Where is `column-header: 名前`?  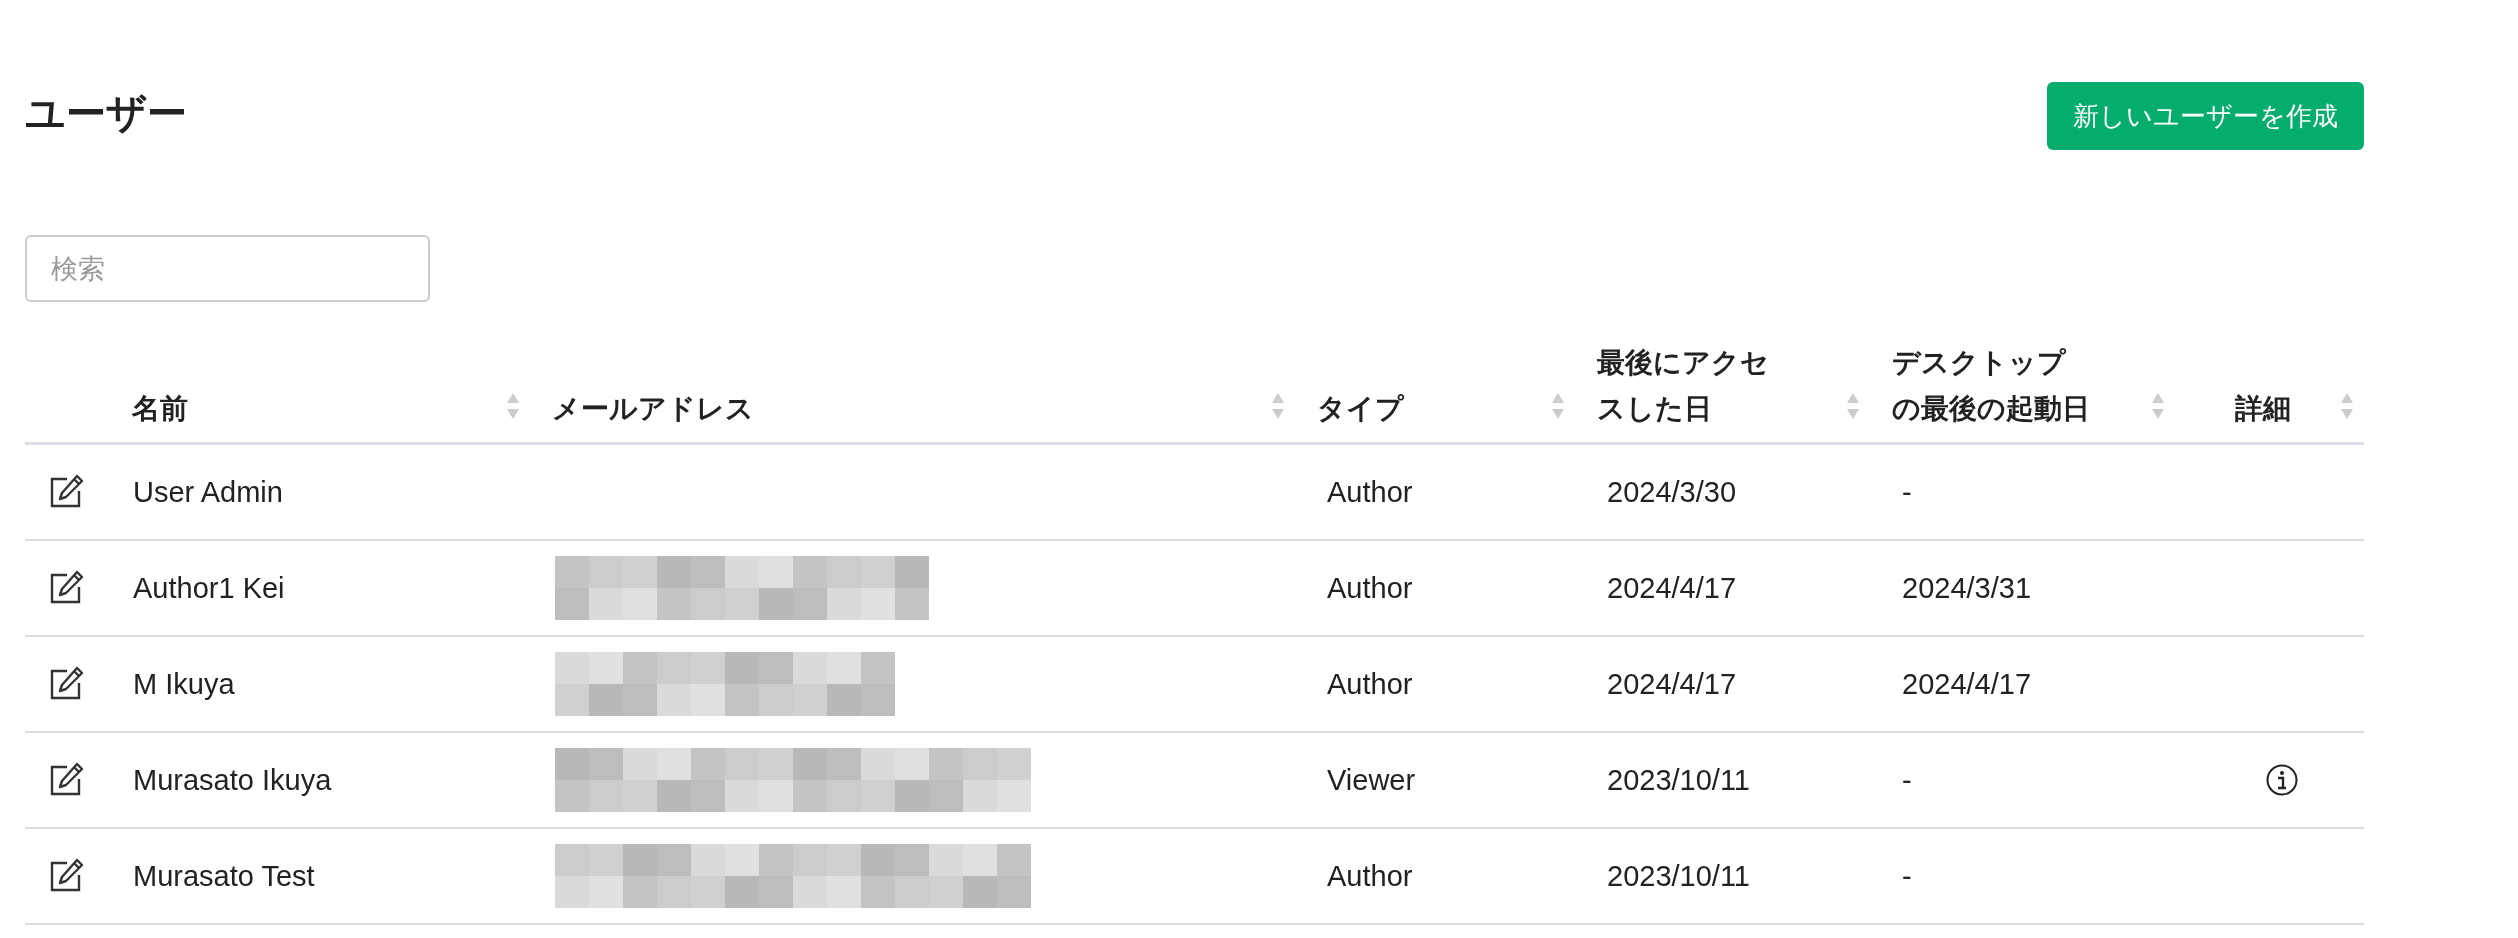 column-header: 名前 is located at coordinates (160, 409).